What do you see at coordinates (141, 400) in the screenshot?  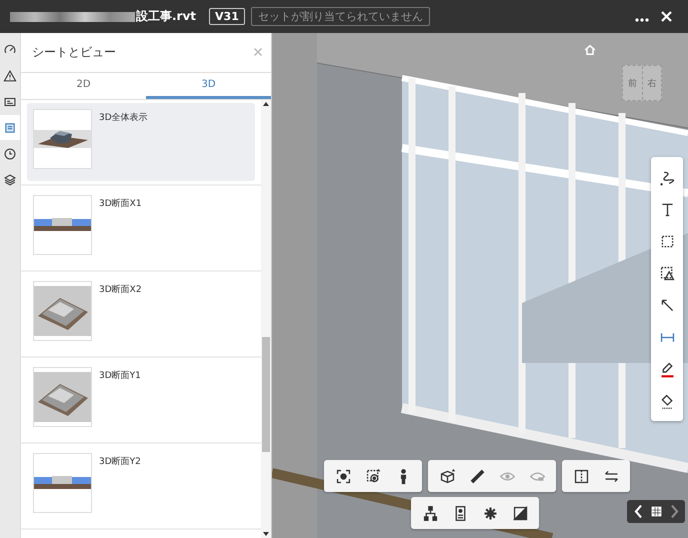 I see `view-item: 3D断面Y1` at bounding box center [141, 400].